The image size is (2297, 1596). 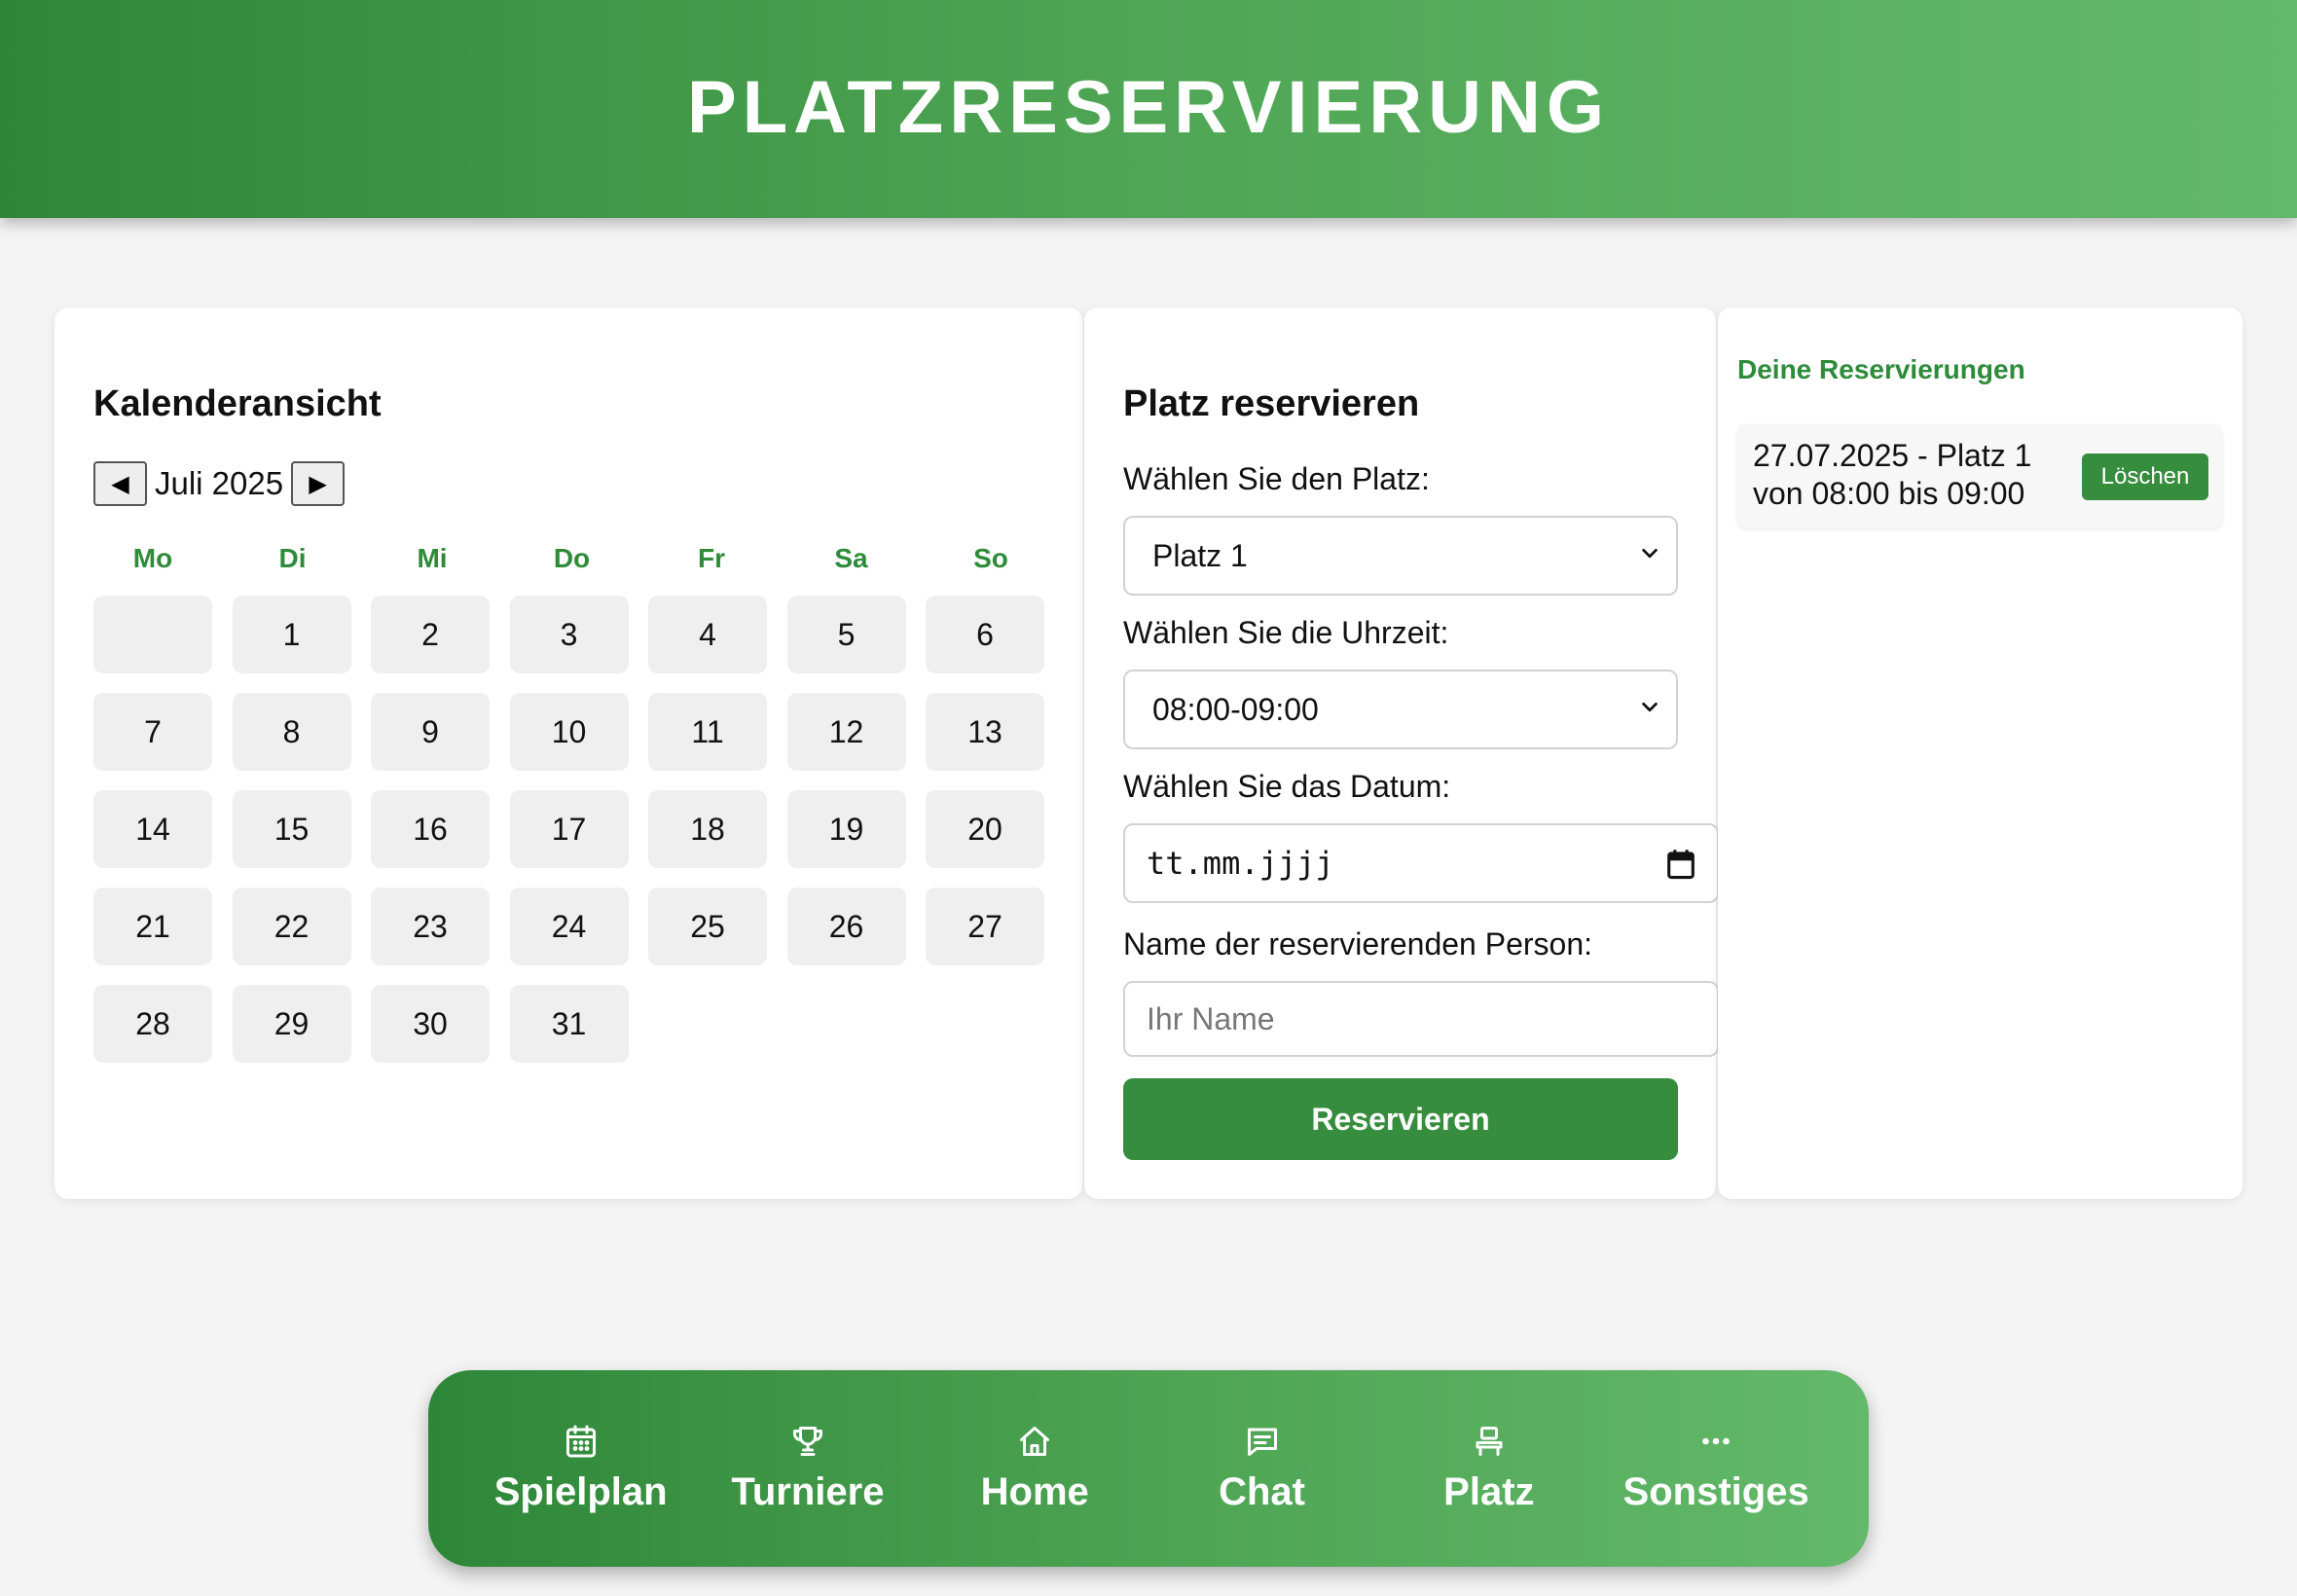 What do you see at coordinates (430, 926) in the screenshot?
I see `calendar-day: 23` at bounding box center [430, 926].